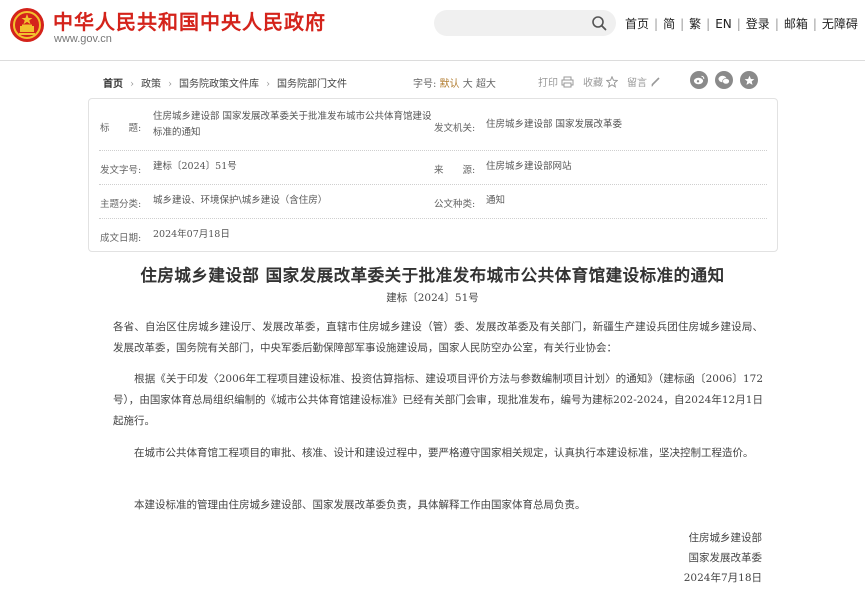 The image size is (865, 592). Describe the element at coordinates (455, 170) in the screenshot. I see `source-label: 来 源:` at that location.